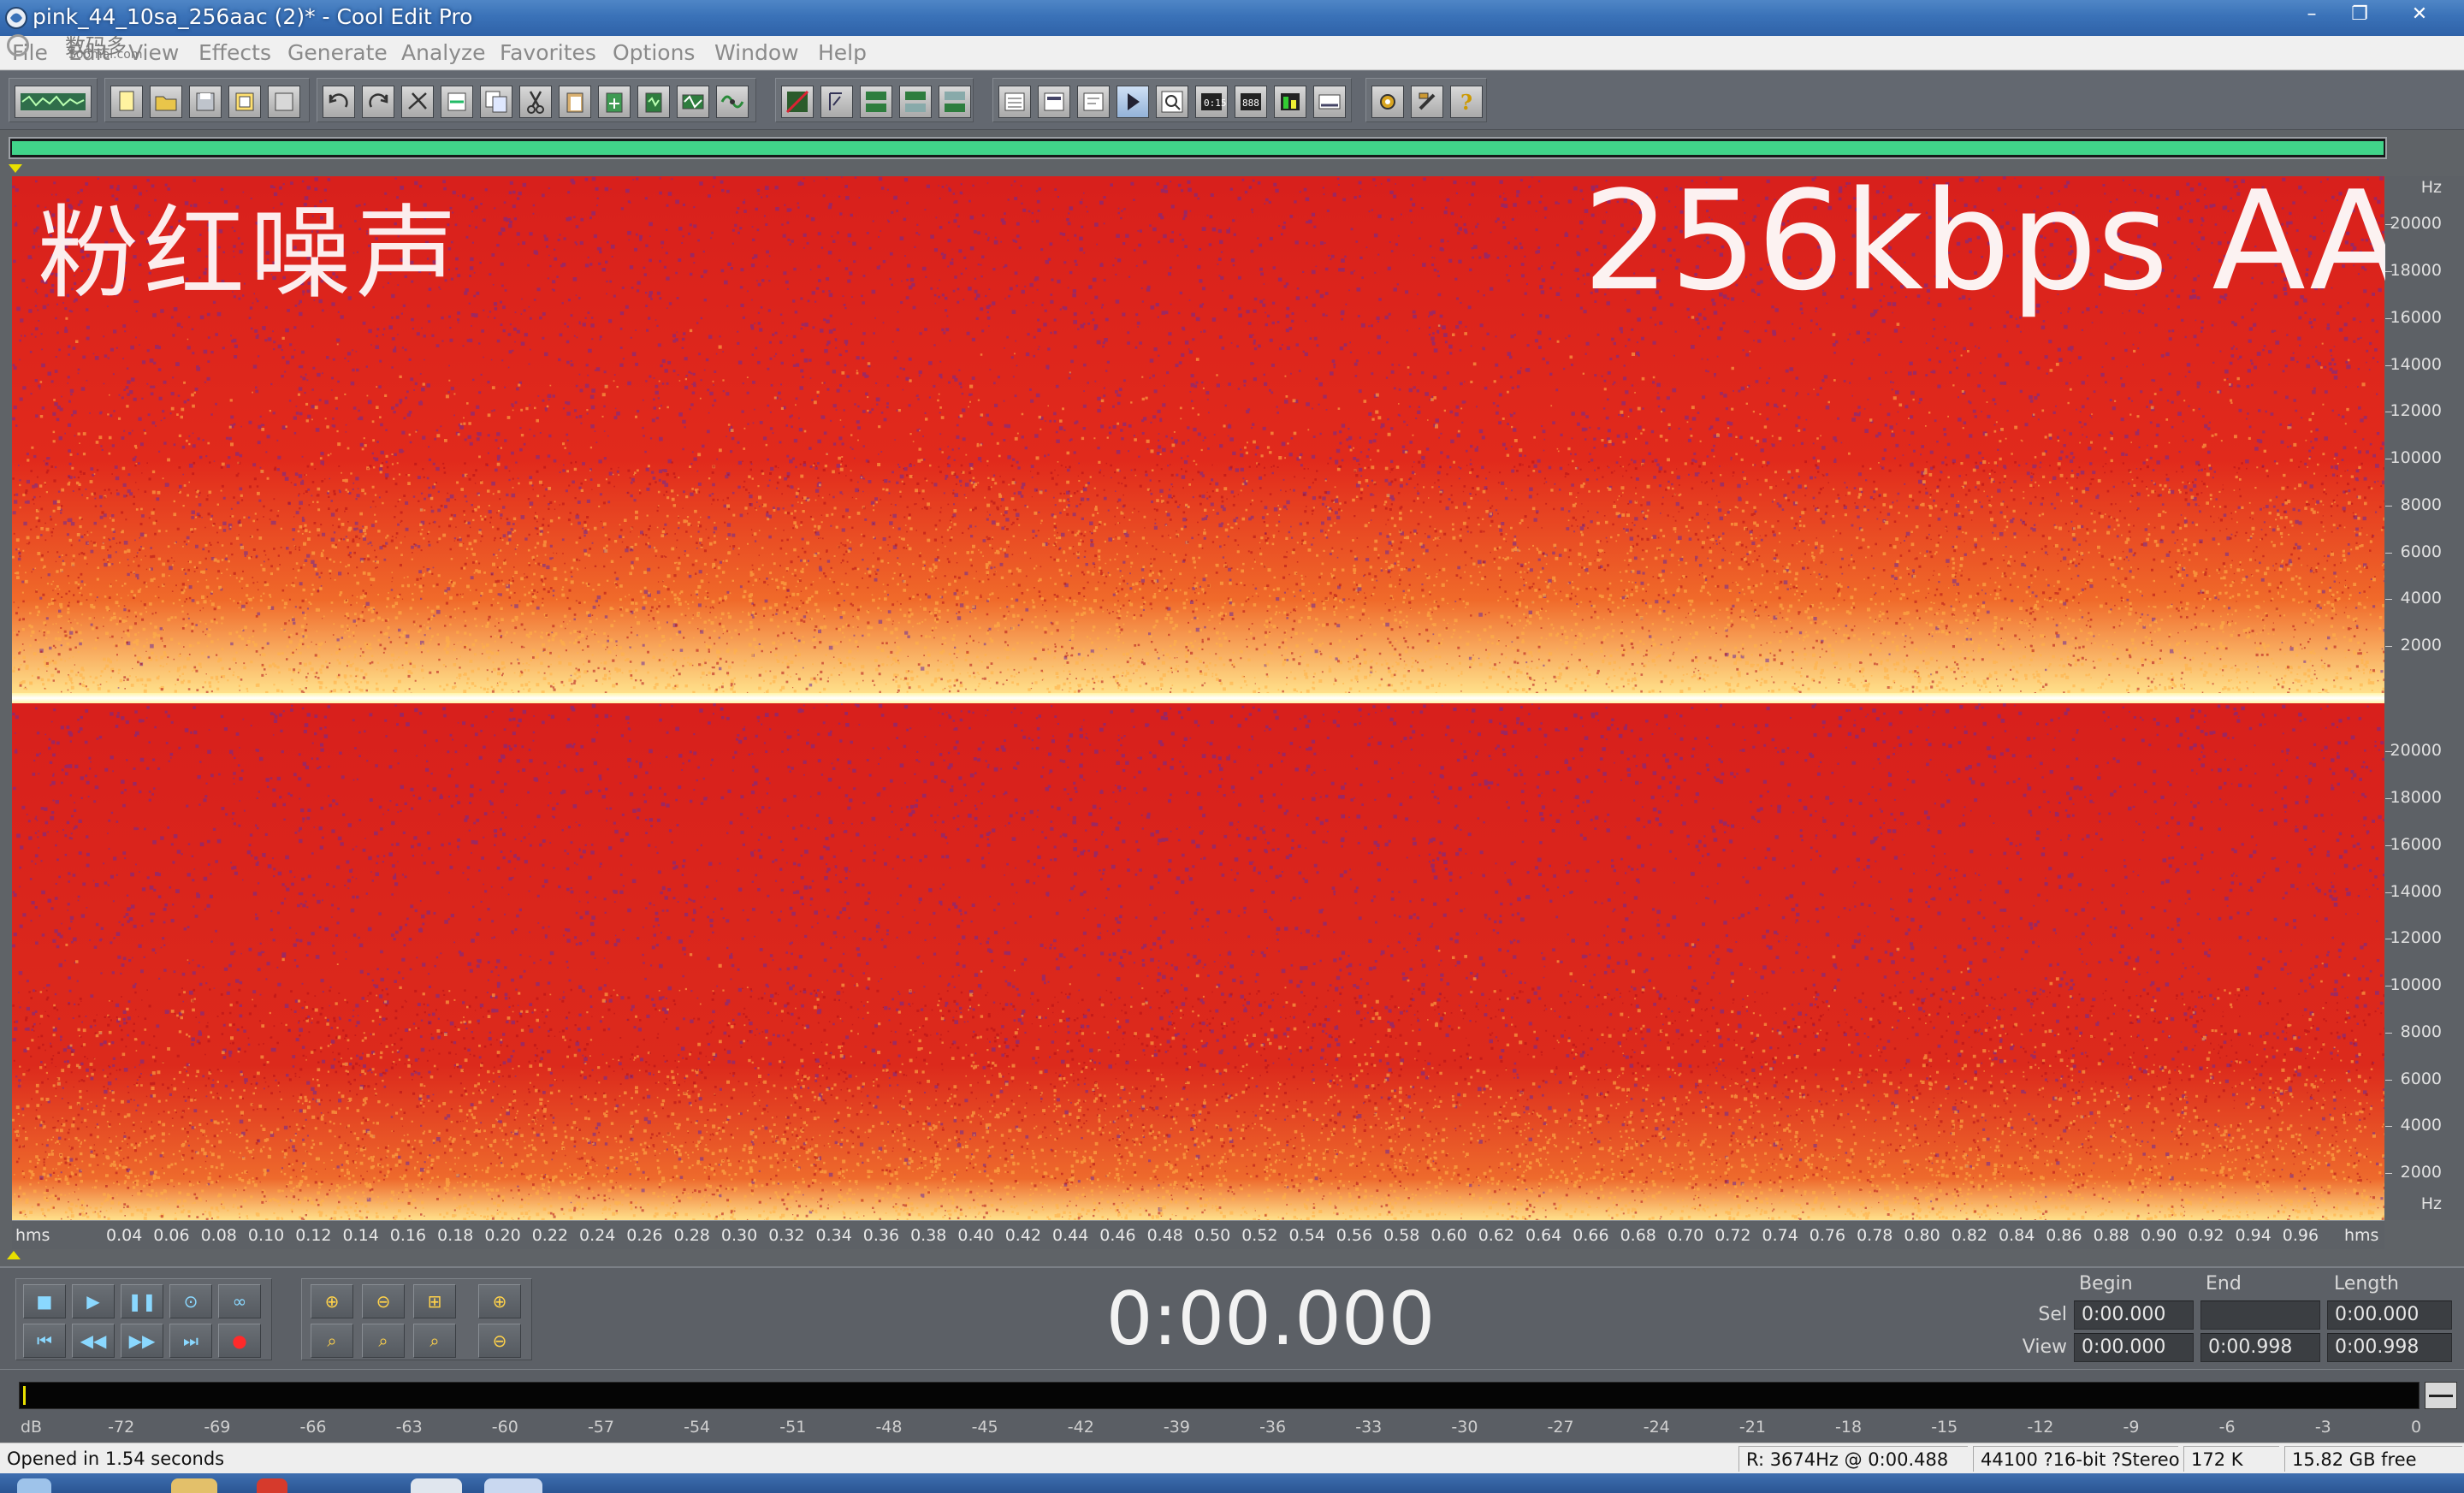  I want to click on sel-length-field: 0:00.000, so click(2389, 1315).